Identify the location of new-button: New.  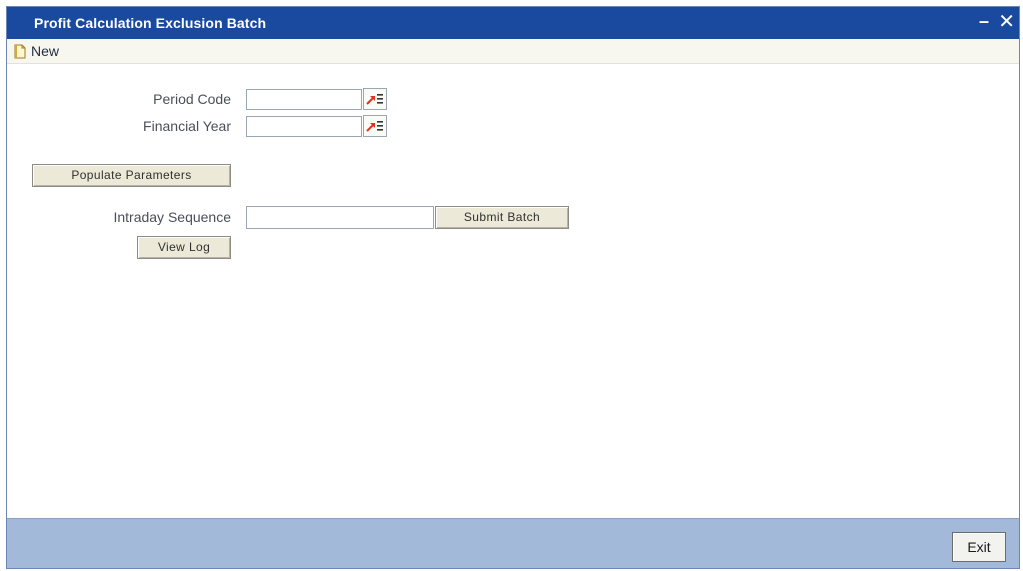
(36, 51).